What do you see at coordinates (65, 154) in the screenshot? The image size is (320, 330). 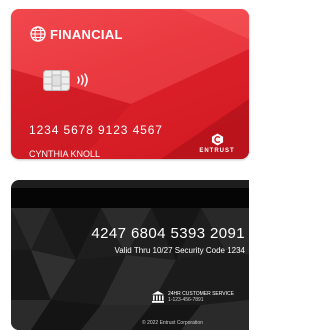 I see `cardholder-name: CYNTHIA KNOLL` at bounding box center [65, 154].